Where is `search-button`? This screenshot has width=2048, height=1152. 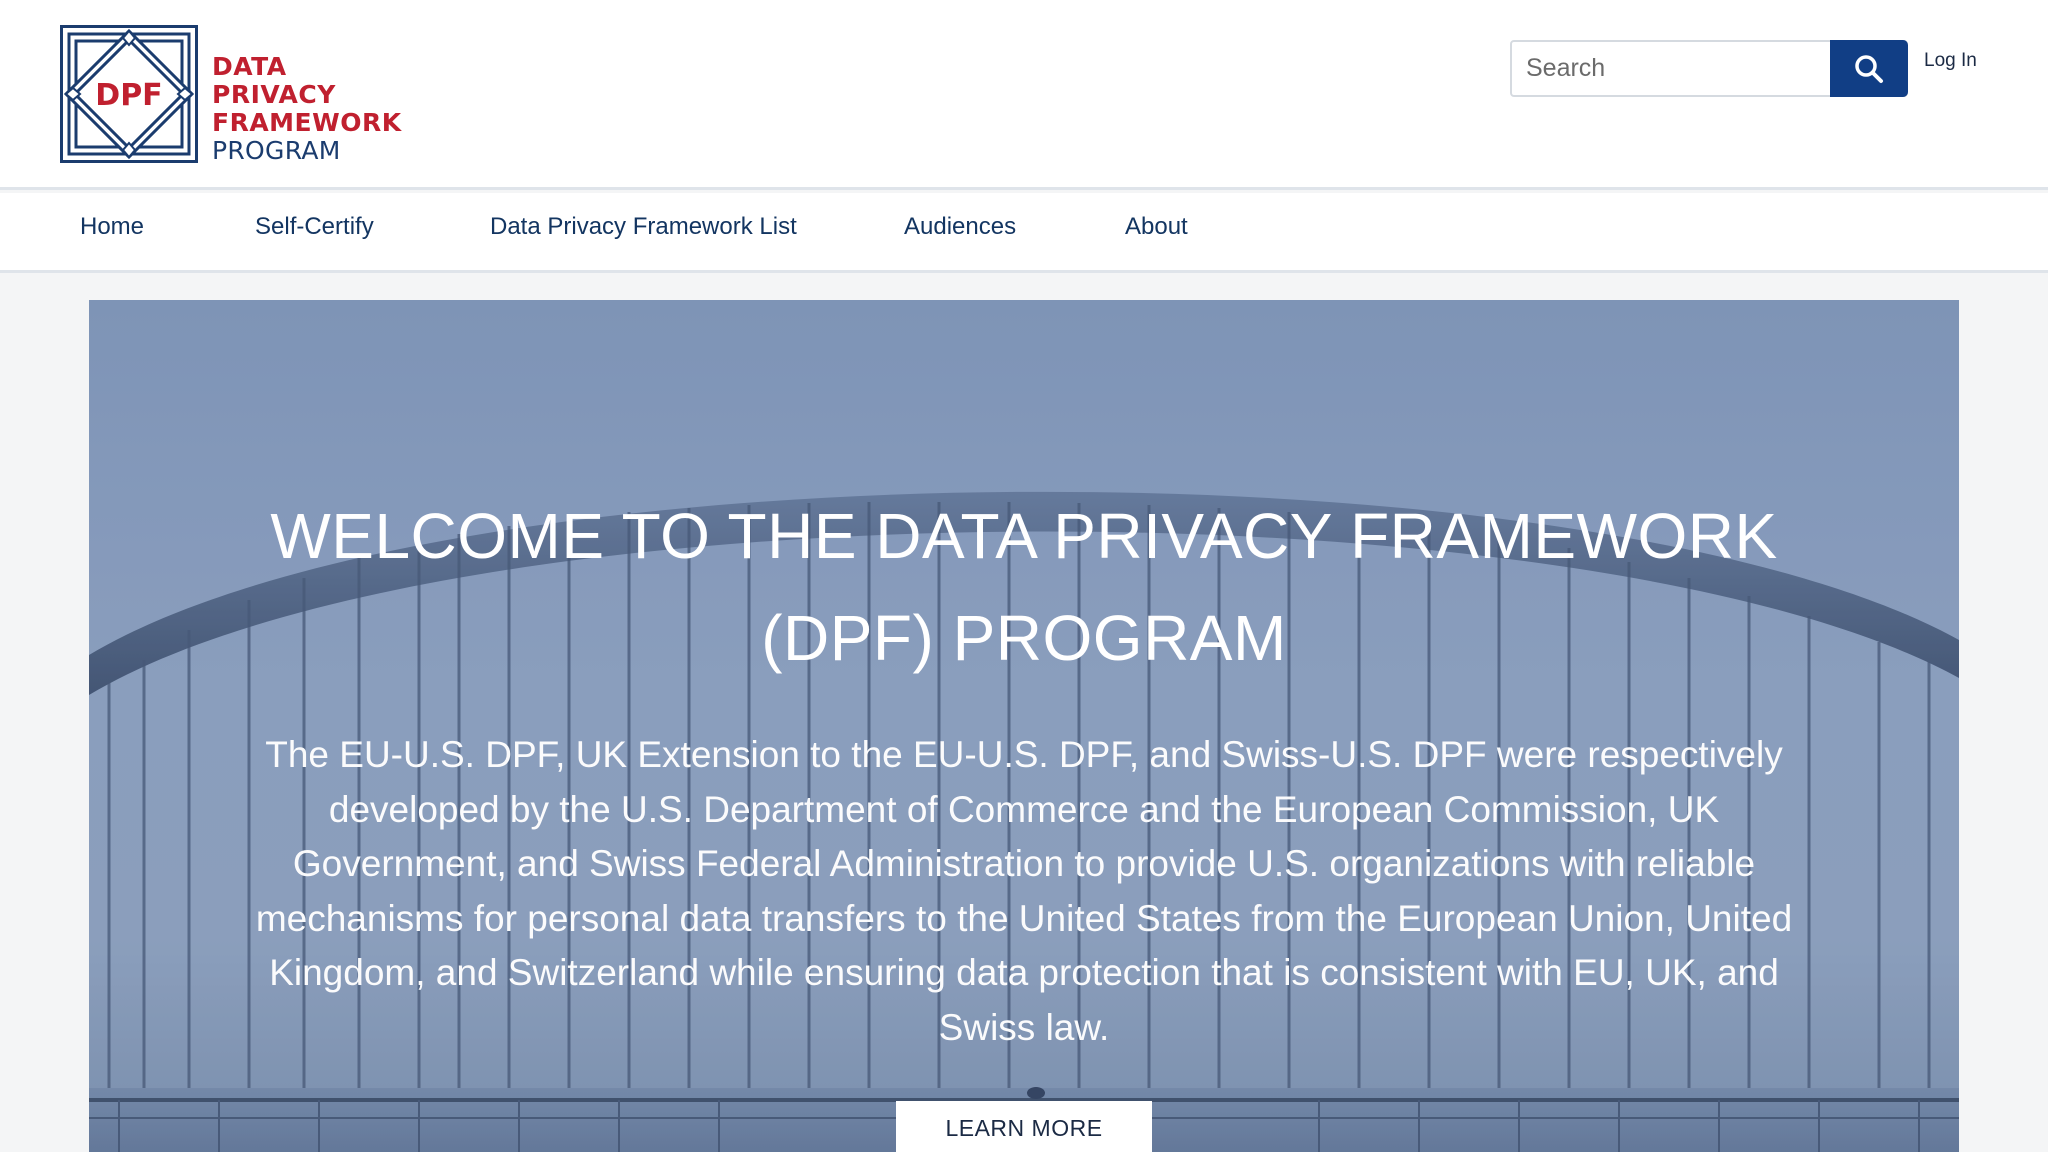
search-button is located at coordinates (1869, 68).